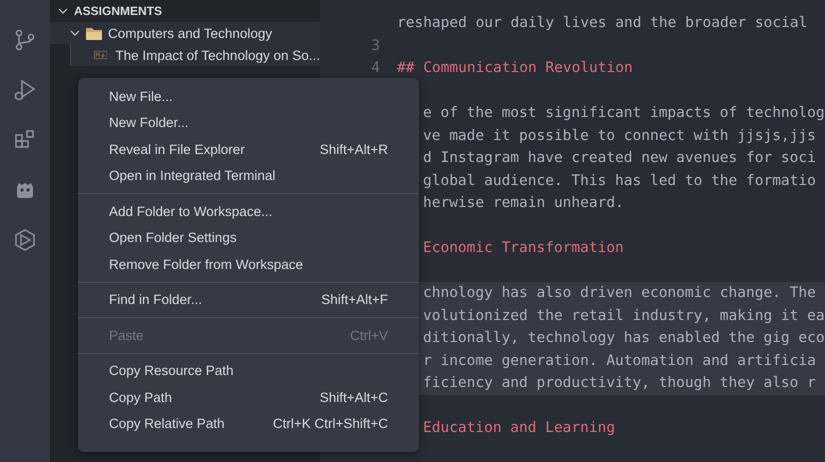  I want to click on code-line: r income generation. Automation and artificia, so click(619, 360).